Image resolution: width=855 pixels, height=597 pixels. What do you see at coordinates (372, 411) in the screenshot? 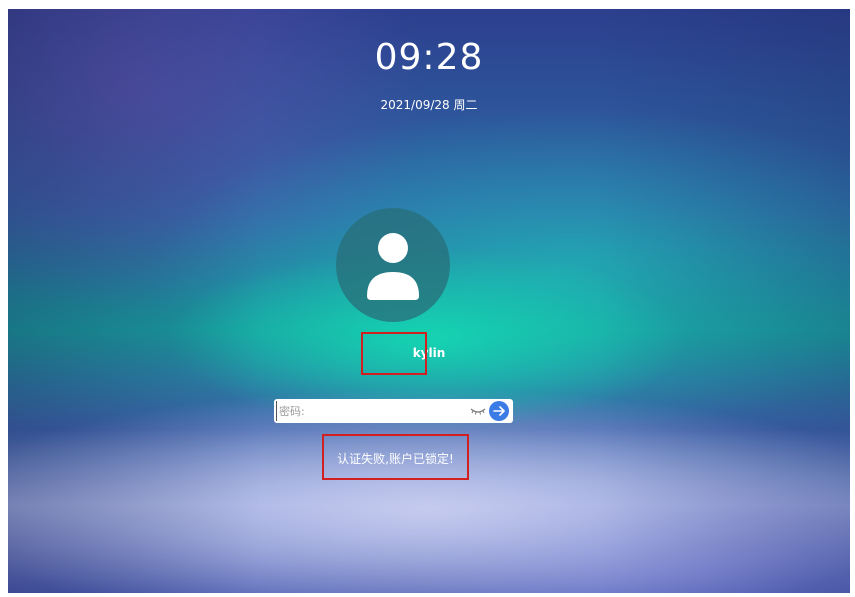
I see `password-input` at bounding box center [372, 411].